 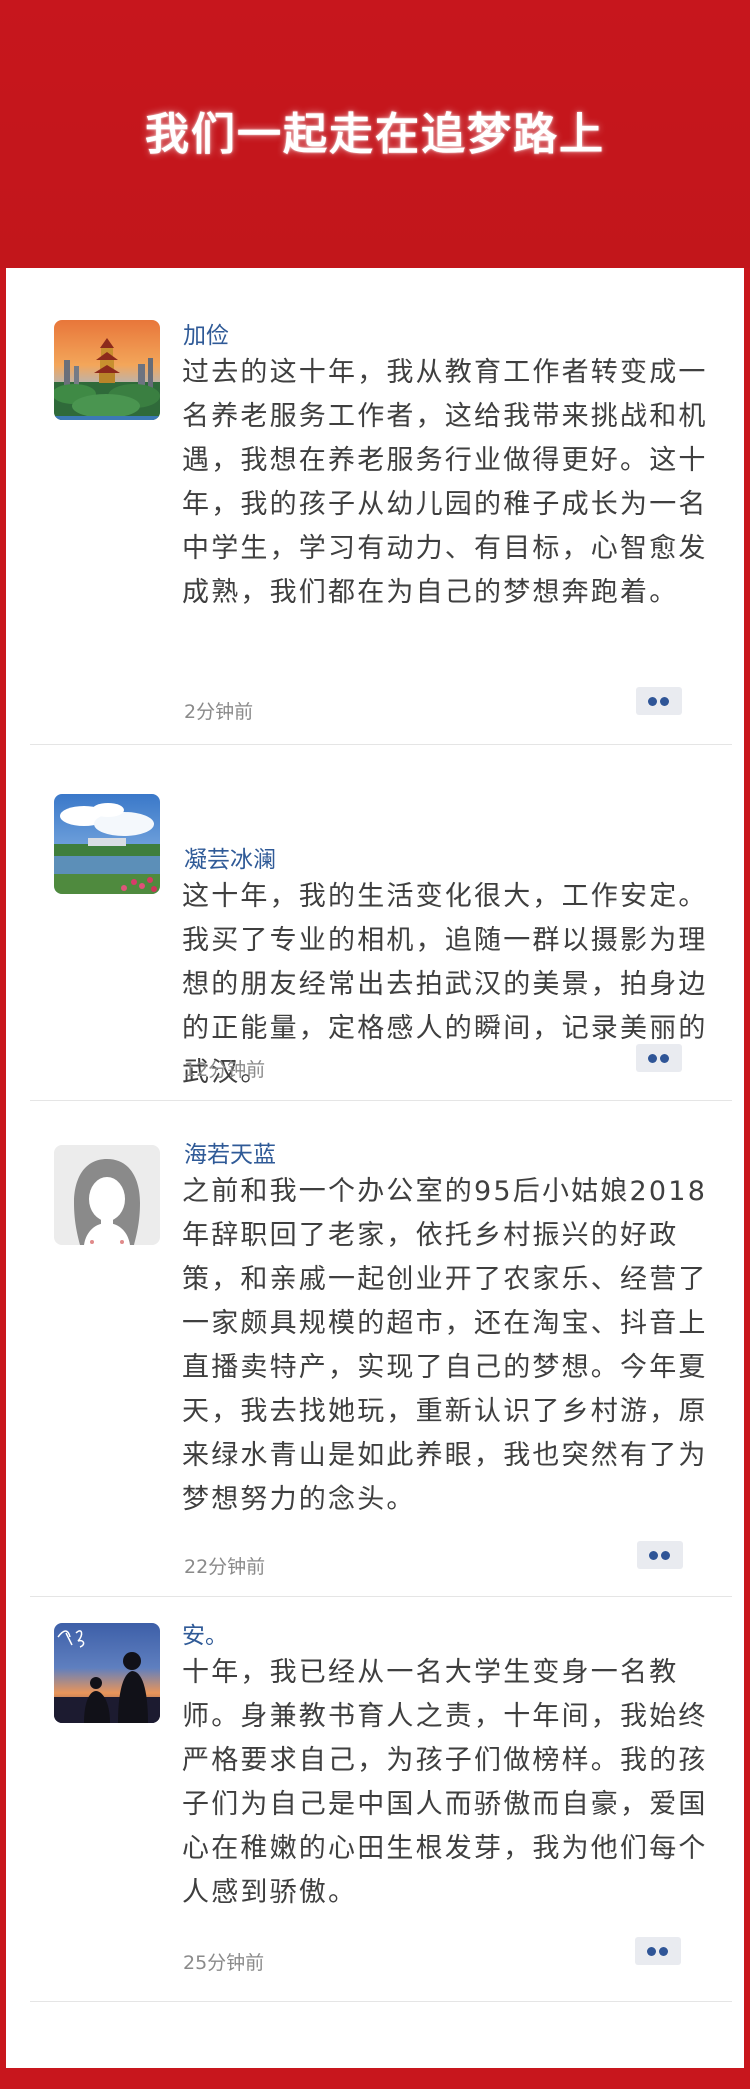 I want to click on sunset-silhouette-photo-avatar, so click(x=107, y=1673).